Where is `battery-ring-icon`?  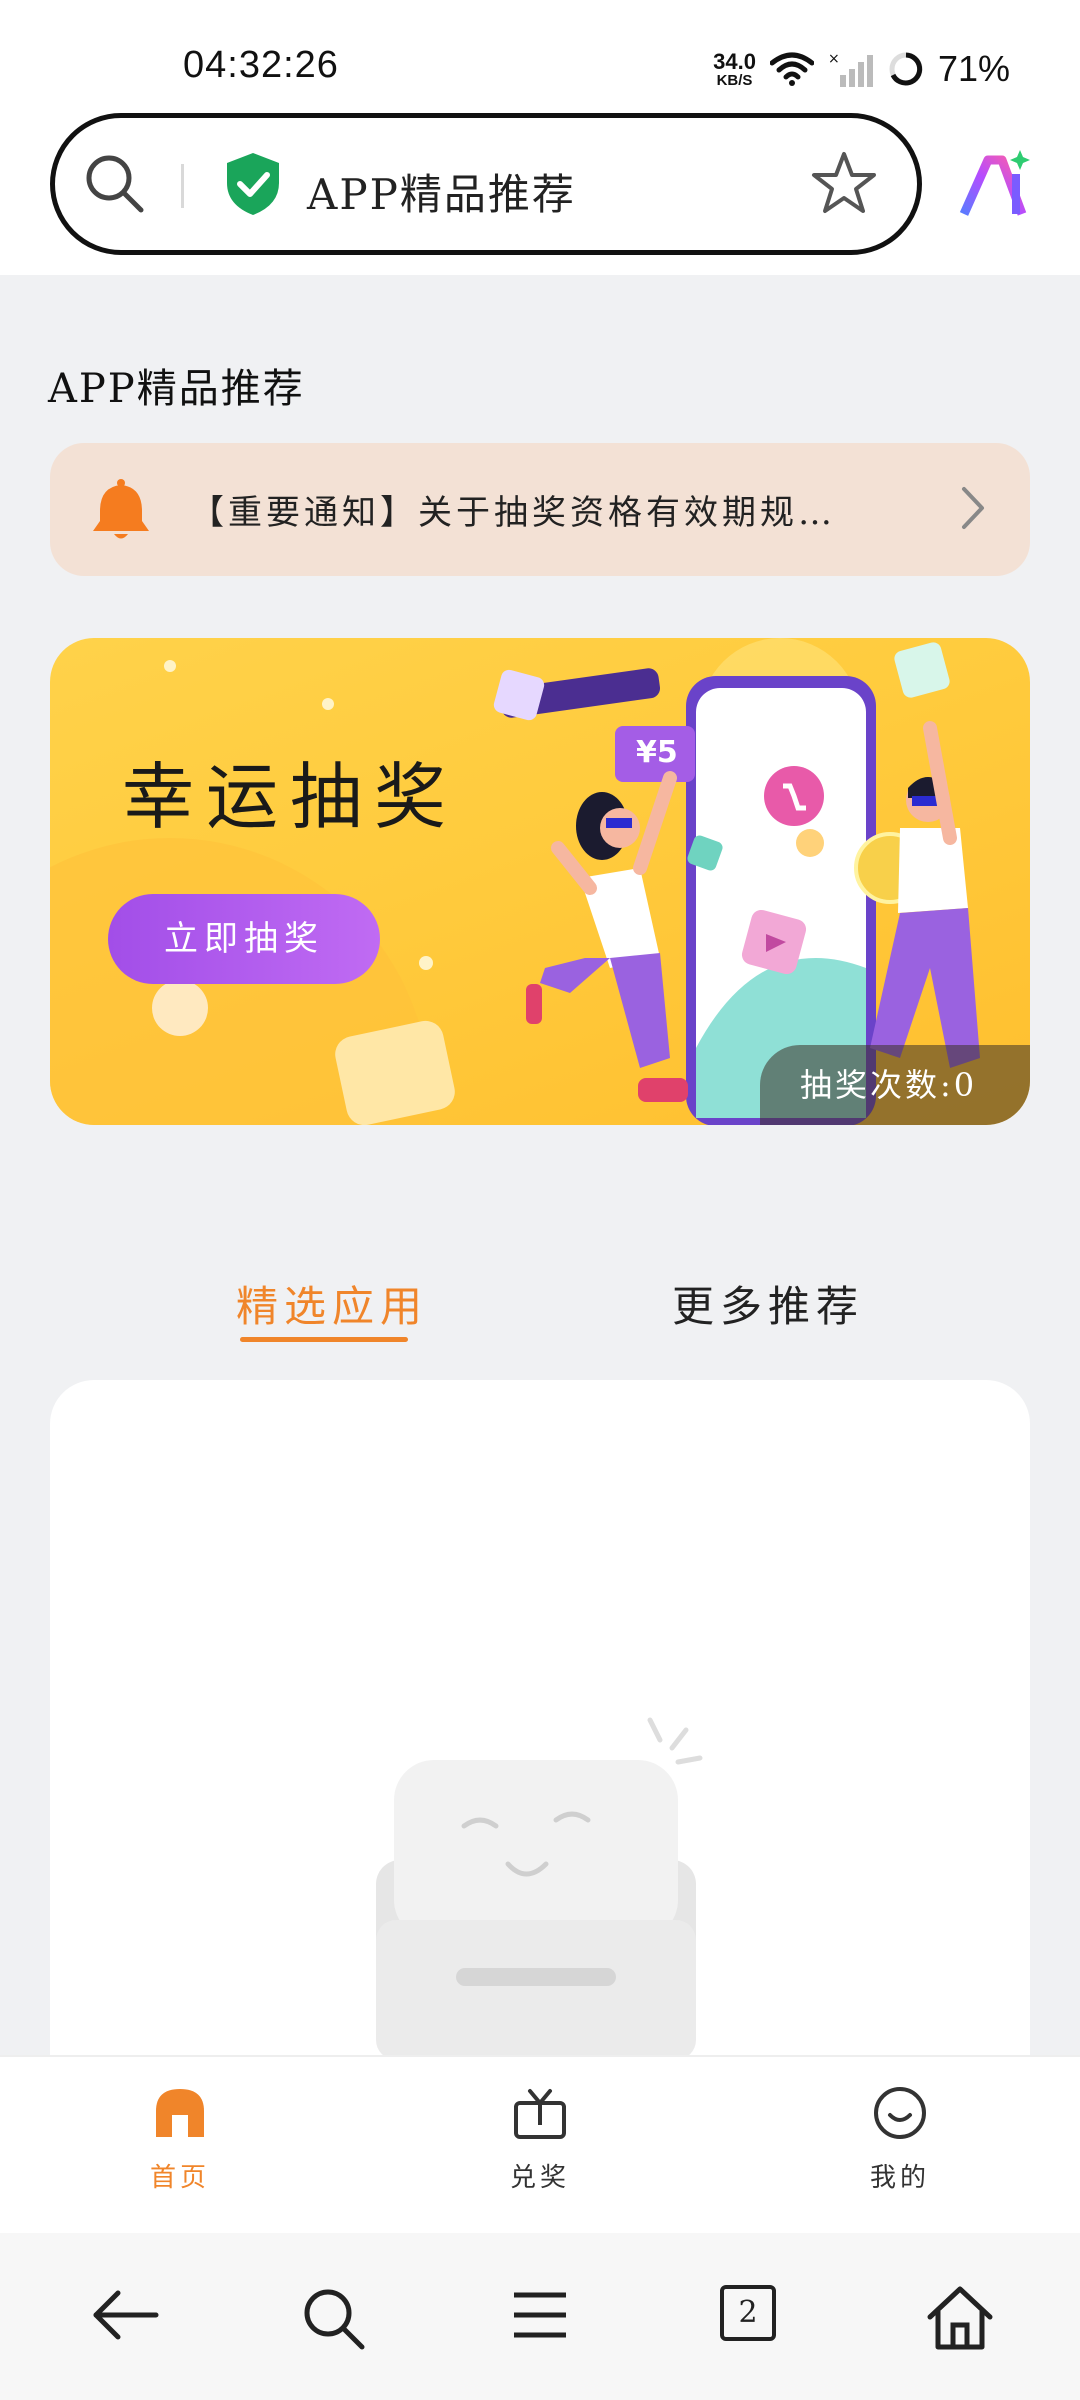
battery-ring-icon is located at coordinates (906, 69).